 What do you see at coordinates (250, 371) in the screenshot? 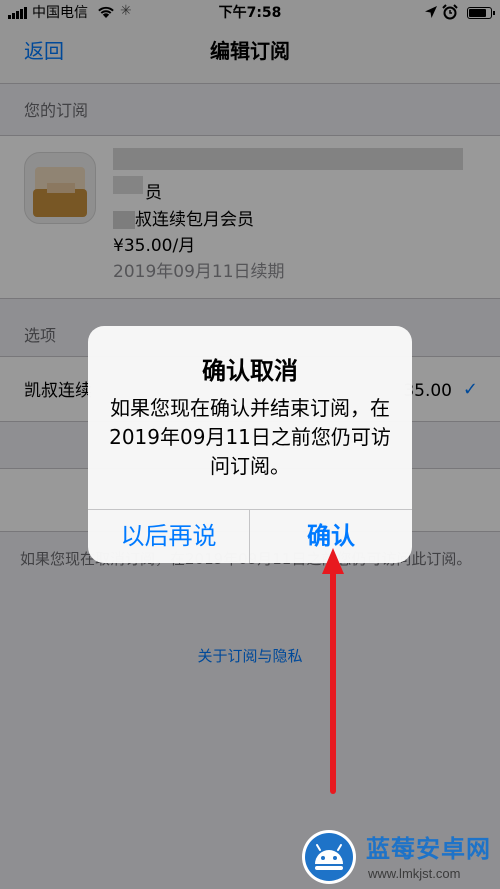
I see `alert-title: 确认取消` at bounding box center [250, 371].